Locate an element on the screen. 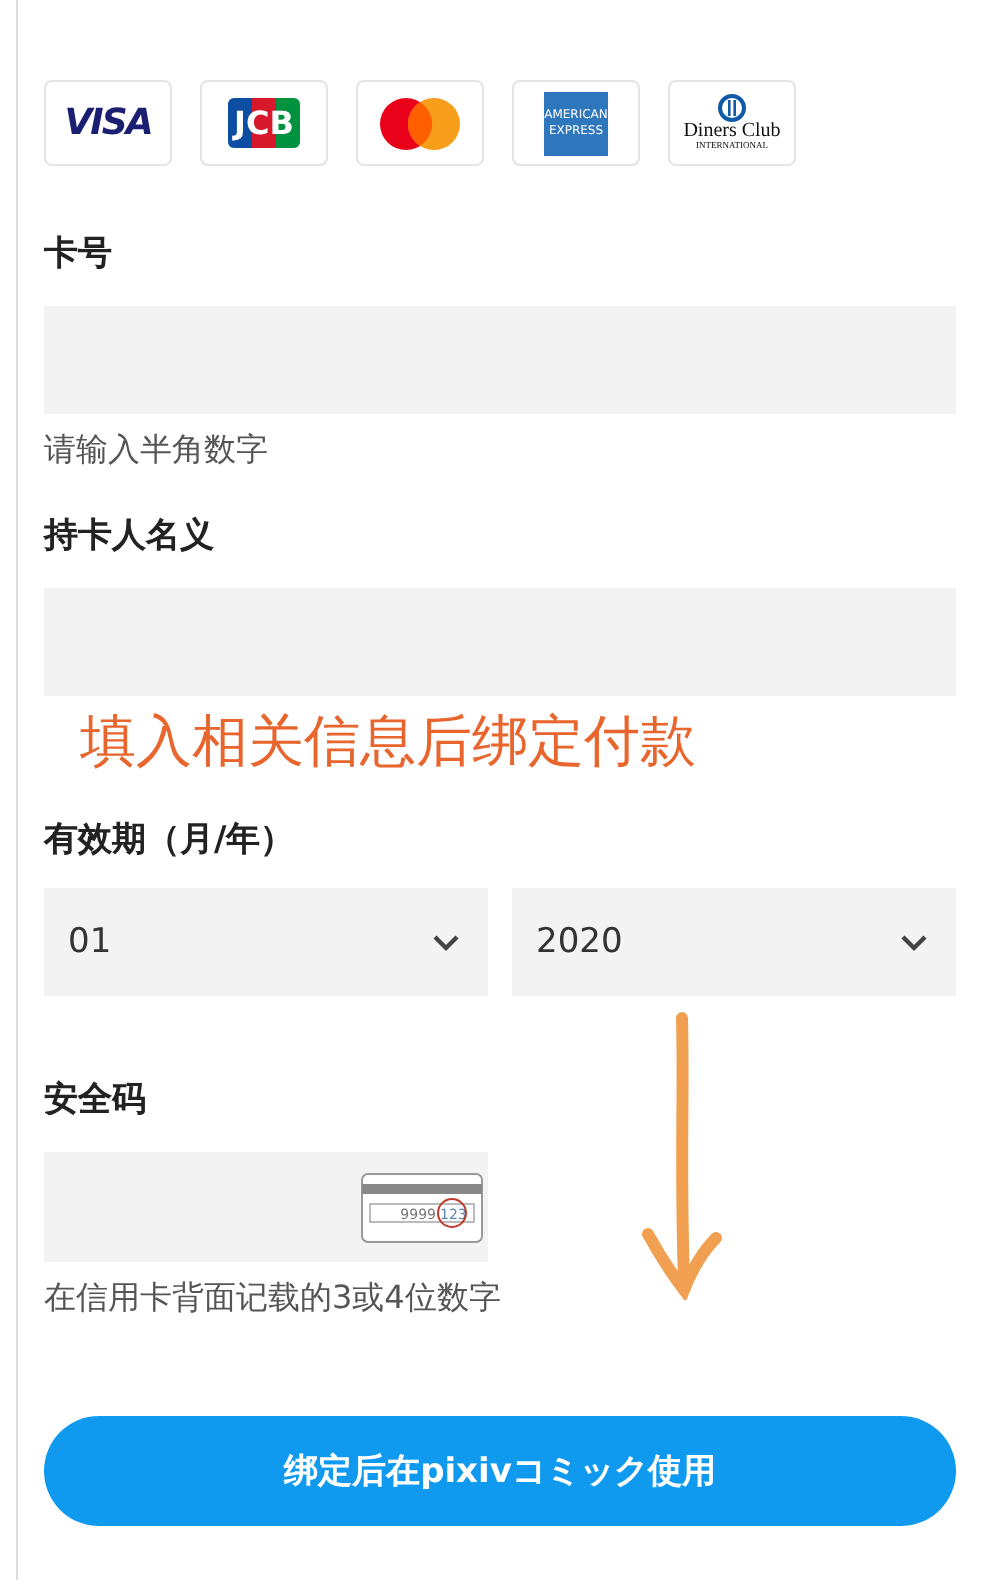 The image size is (1000, 1580). diners-logo-text: Diners Club is located at coordinates (732, 132).